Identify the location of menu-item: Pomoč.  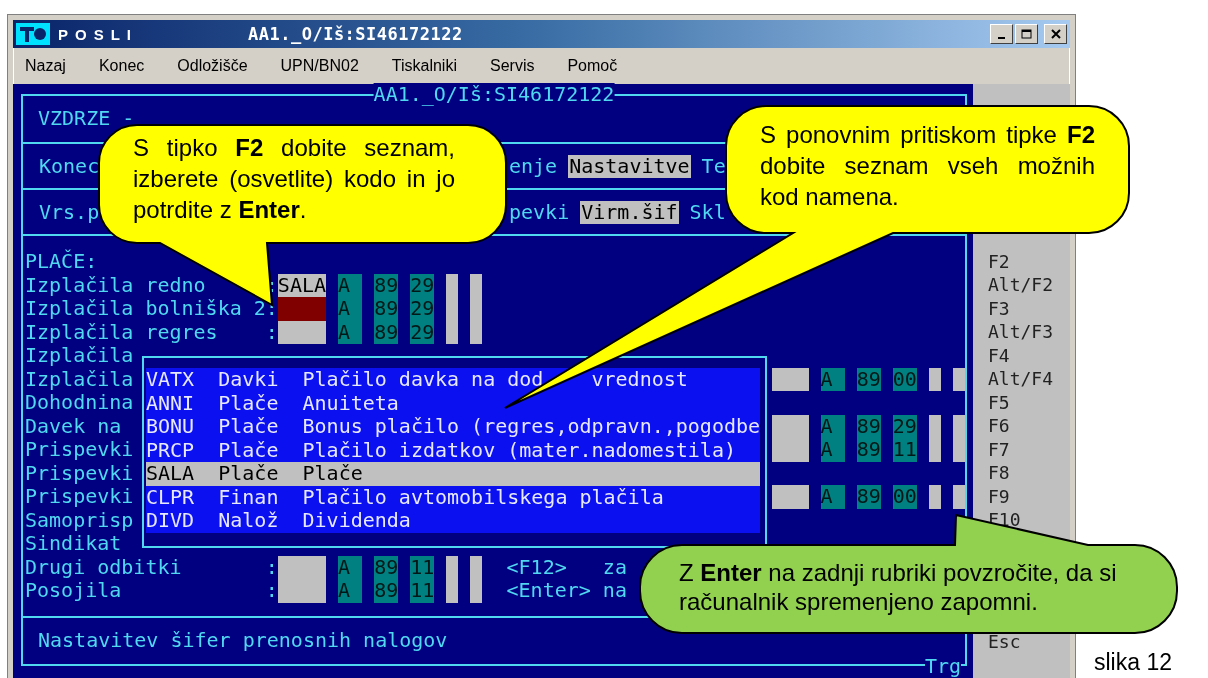
(592, 66).